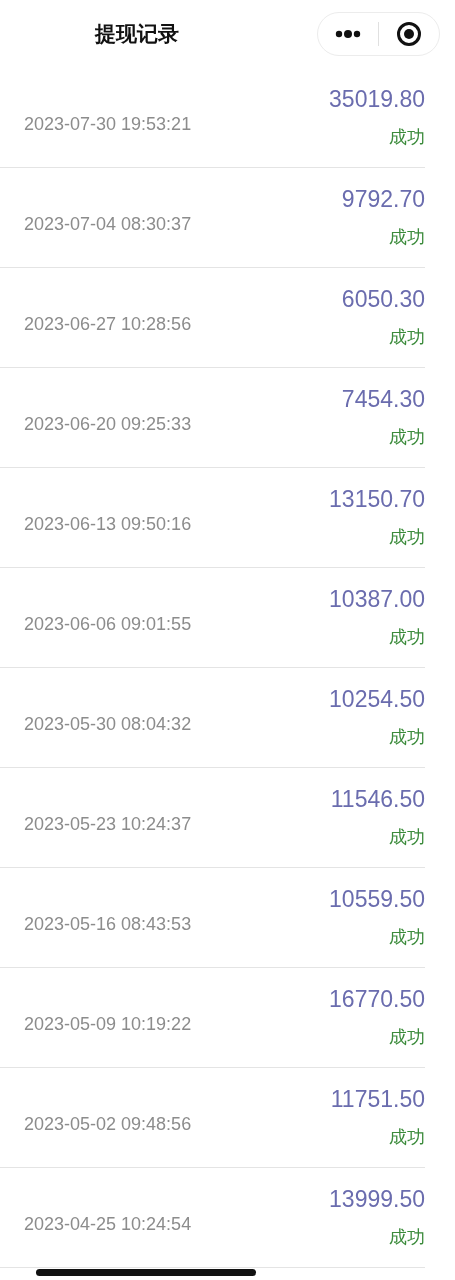 Image resolution: width=455 pixels, height=1280 pixels. Describe the element at coordinates (108, 824) in the screenshot. I see `record-time: 2023-05-23 10:24:37` at that location.